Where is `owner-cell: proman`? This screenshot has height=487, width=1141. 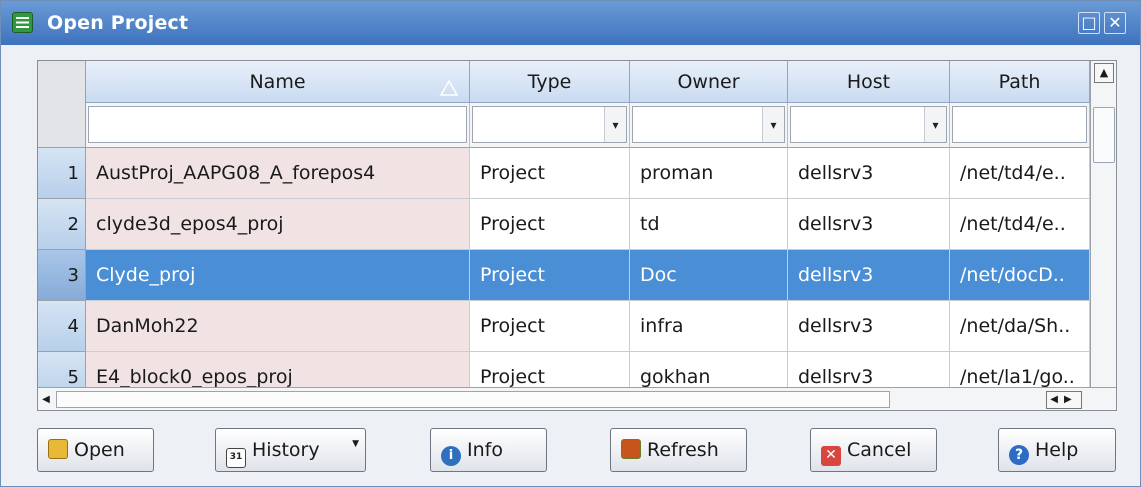
owner-cell: proman is located at coordinates (709, 173).